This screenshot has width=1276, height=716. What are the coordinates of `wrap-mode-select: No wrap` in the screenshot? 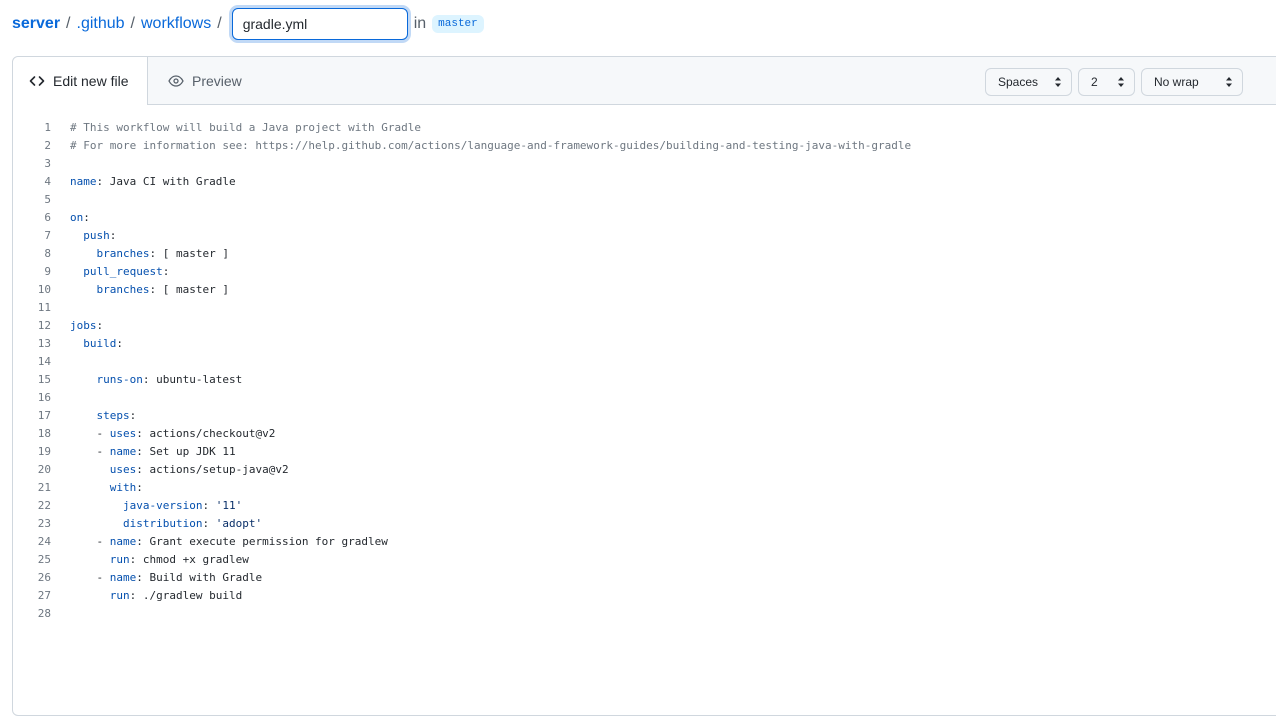 It's located at (1192, 82).